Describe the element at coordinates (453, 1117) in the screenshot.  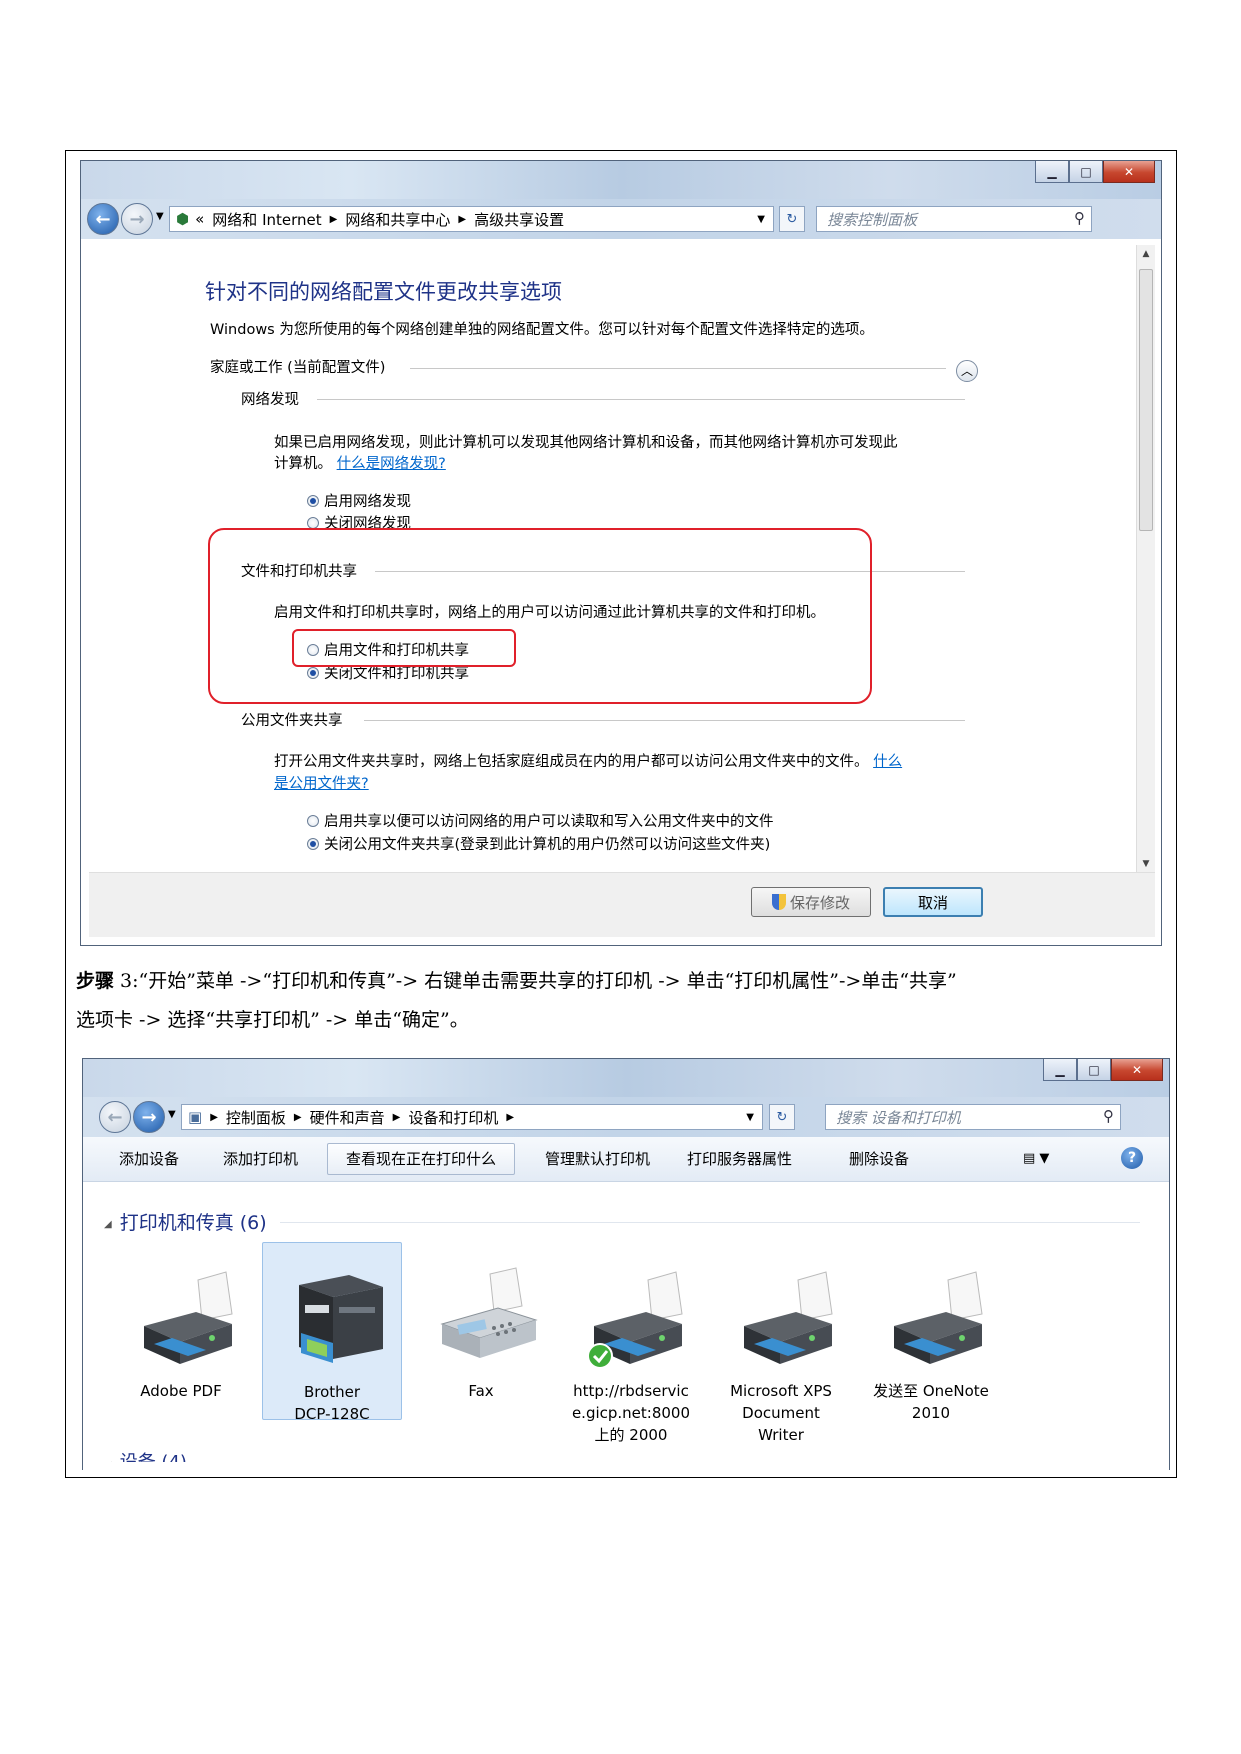
I see `breadcrumb-devices-printers: 设备和打印机` at that location.